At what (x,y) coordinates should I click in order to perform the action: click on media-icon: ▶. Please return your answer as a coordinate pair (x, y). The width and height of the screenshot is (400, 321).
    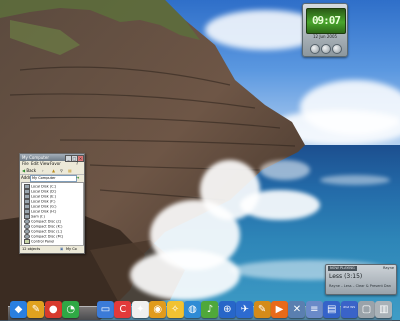
    Looking at the image, I should click on (279, 309).